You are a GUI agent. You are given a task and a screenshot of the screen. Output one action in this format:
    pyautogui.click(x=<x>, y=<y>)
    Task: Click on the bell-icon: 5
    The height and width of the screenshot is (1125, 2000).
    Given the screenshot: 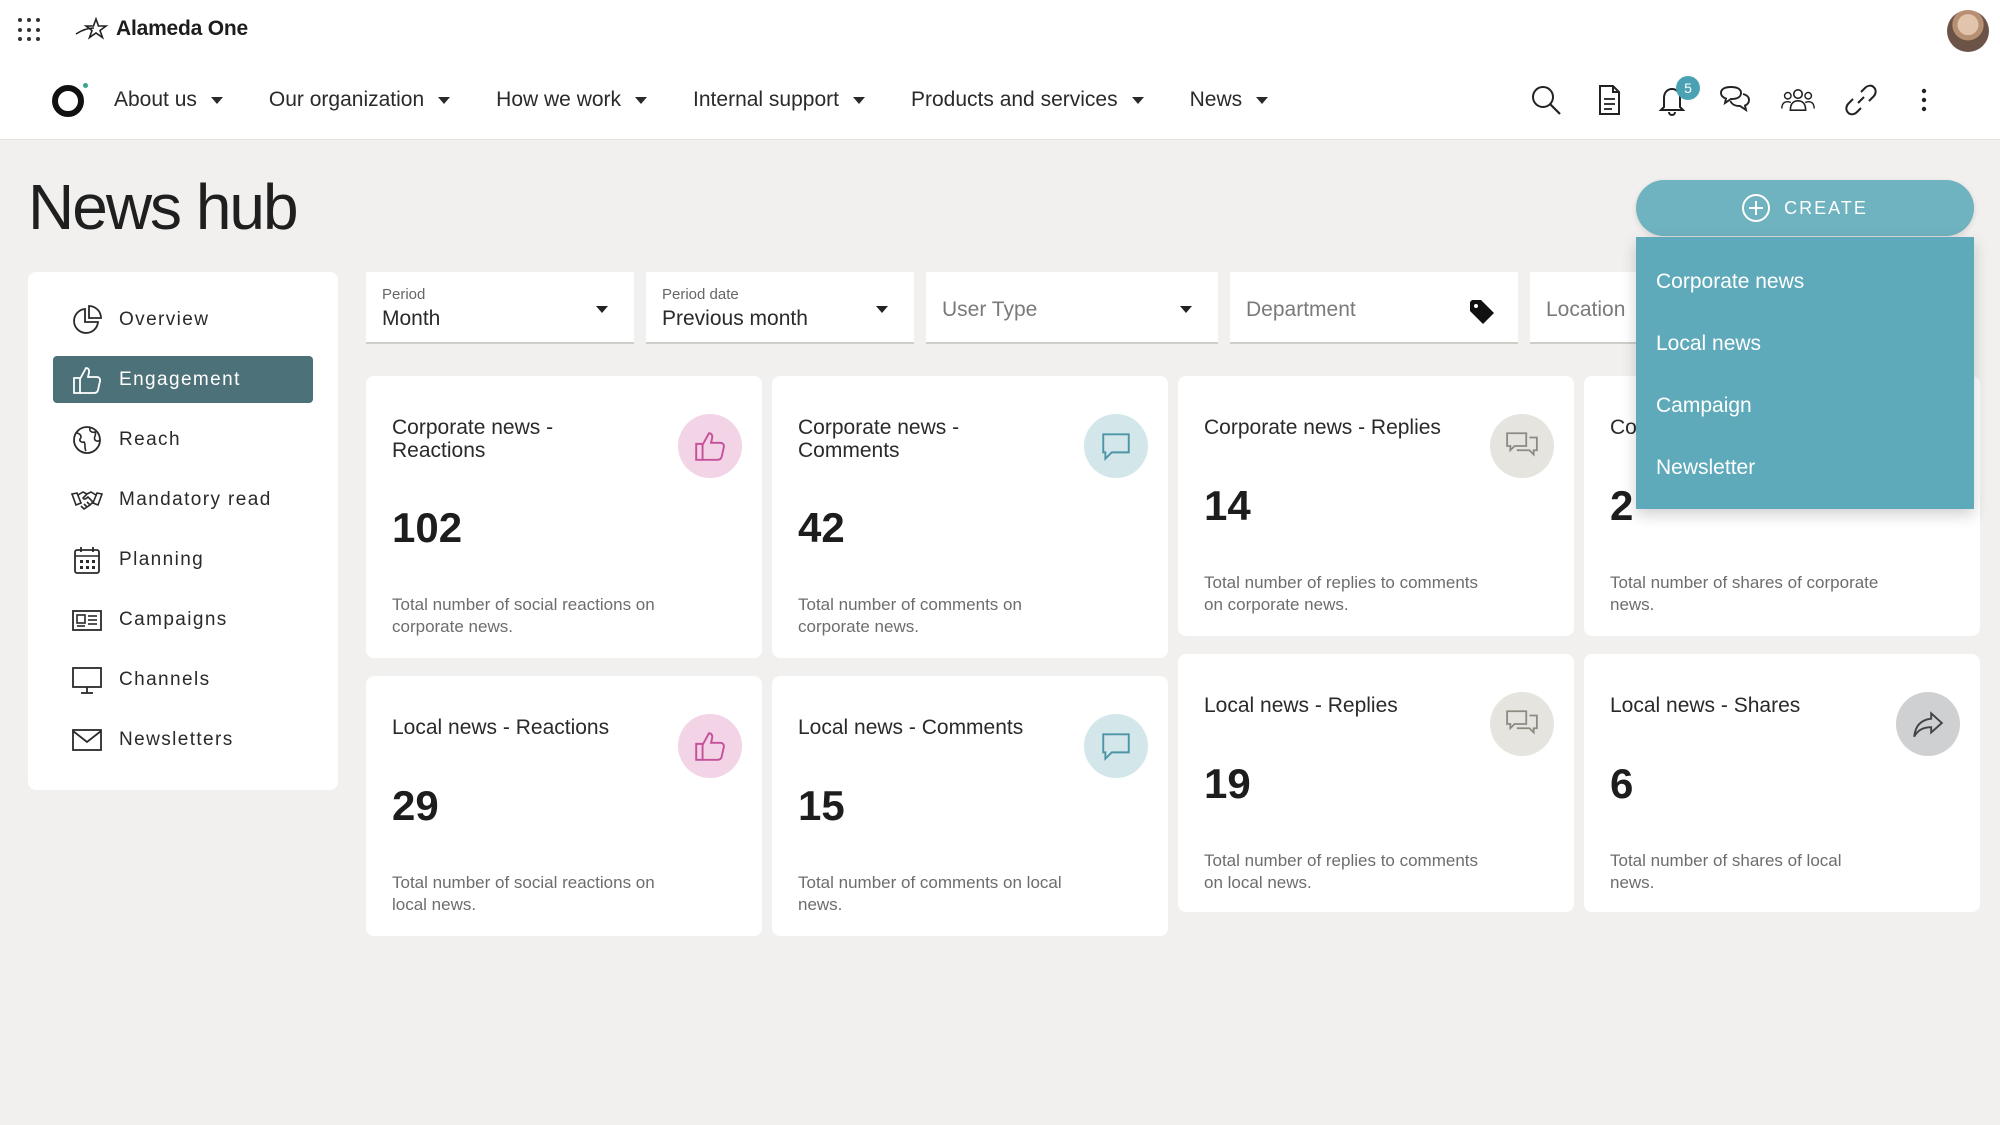 What is the action you would take?
    pyautogui.click(x=1676, y=98)
    